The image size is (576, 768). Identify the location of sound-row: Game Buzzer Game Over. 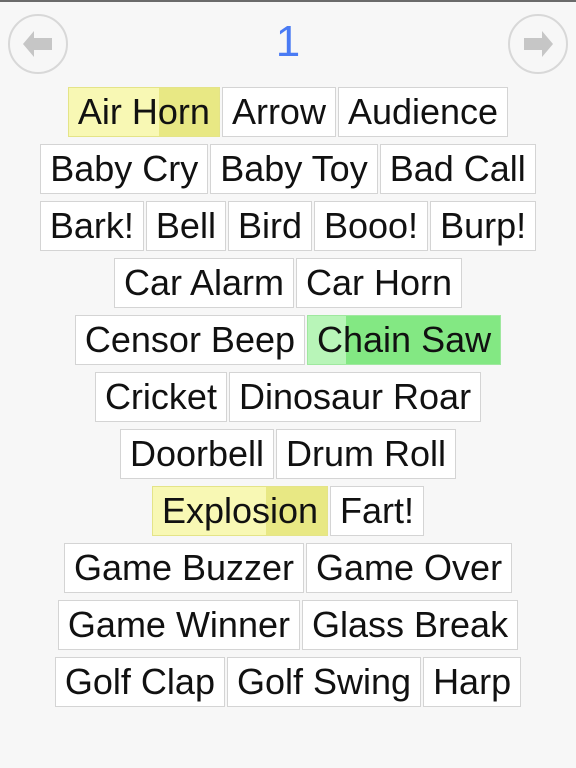
(288, 568).